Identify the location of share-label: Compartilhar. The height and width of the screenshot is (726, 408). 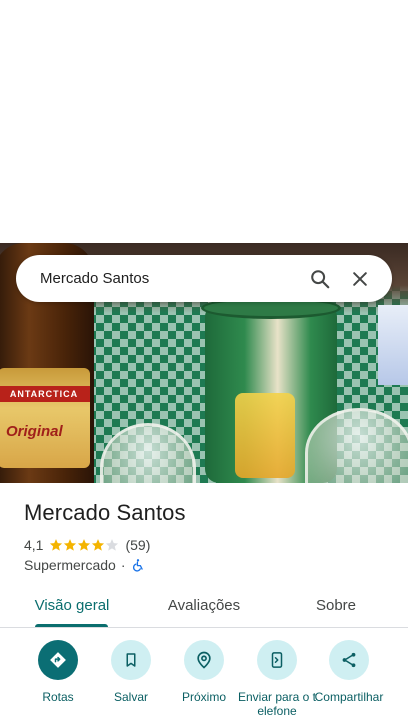
(349, 697).